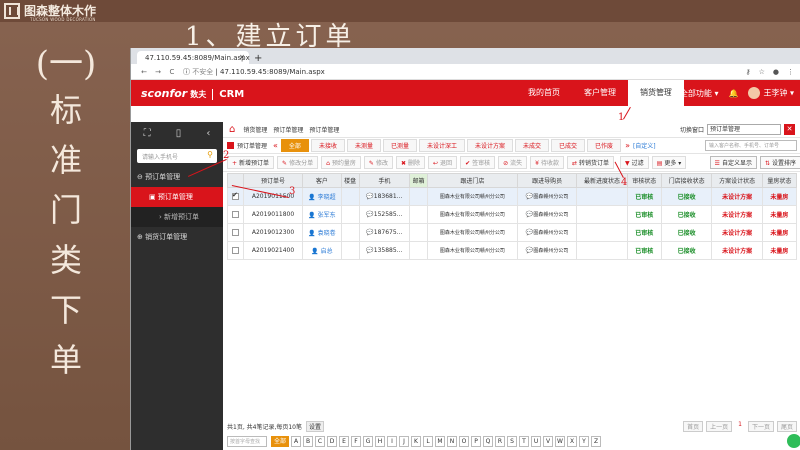  What do you see at coordinates (596, 441) in the screenshot?
I see `letter-button: Z` at bounding box center [596, 441].